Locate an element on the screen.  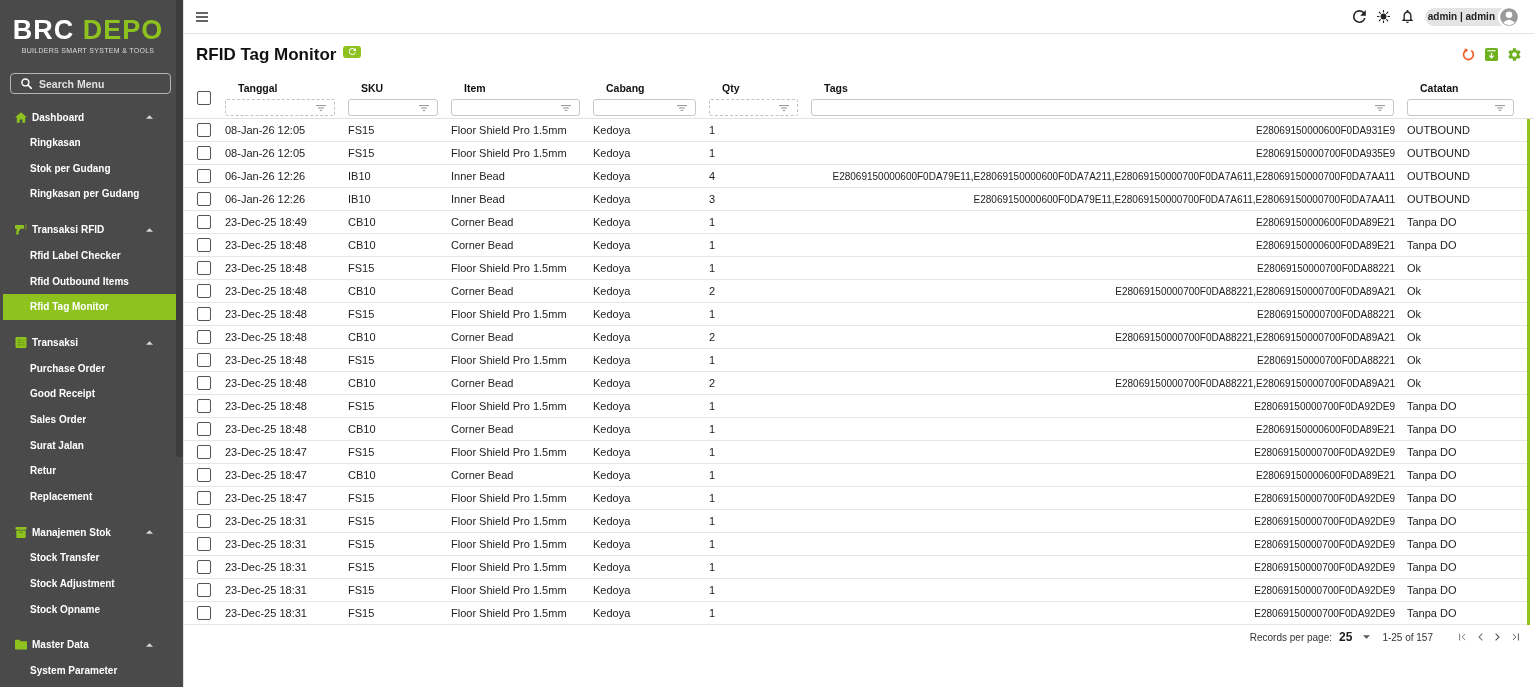
column-header: Cabang is located at coordinates (625, 88).